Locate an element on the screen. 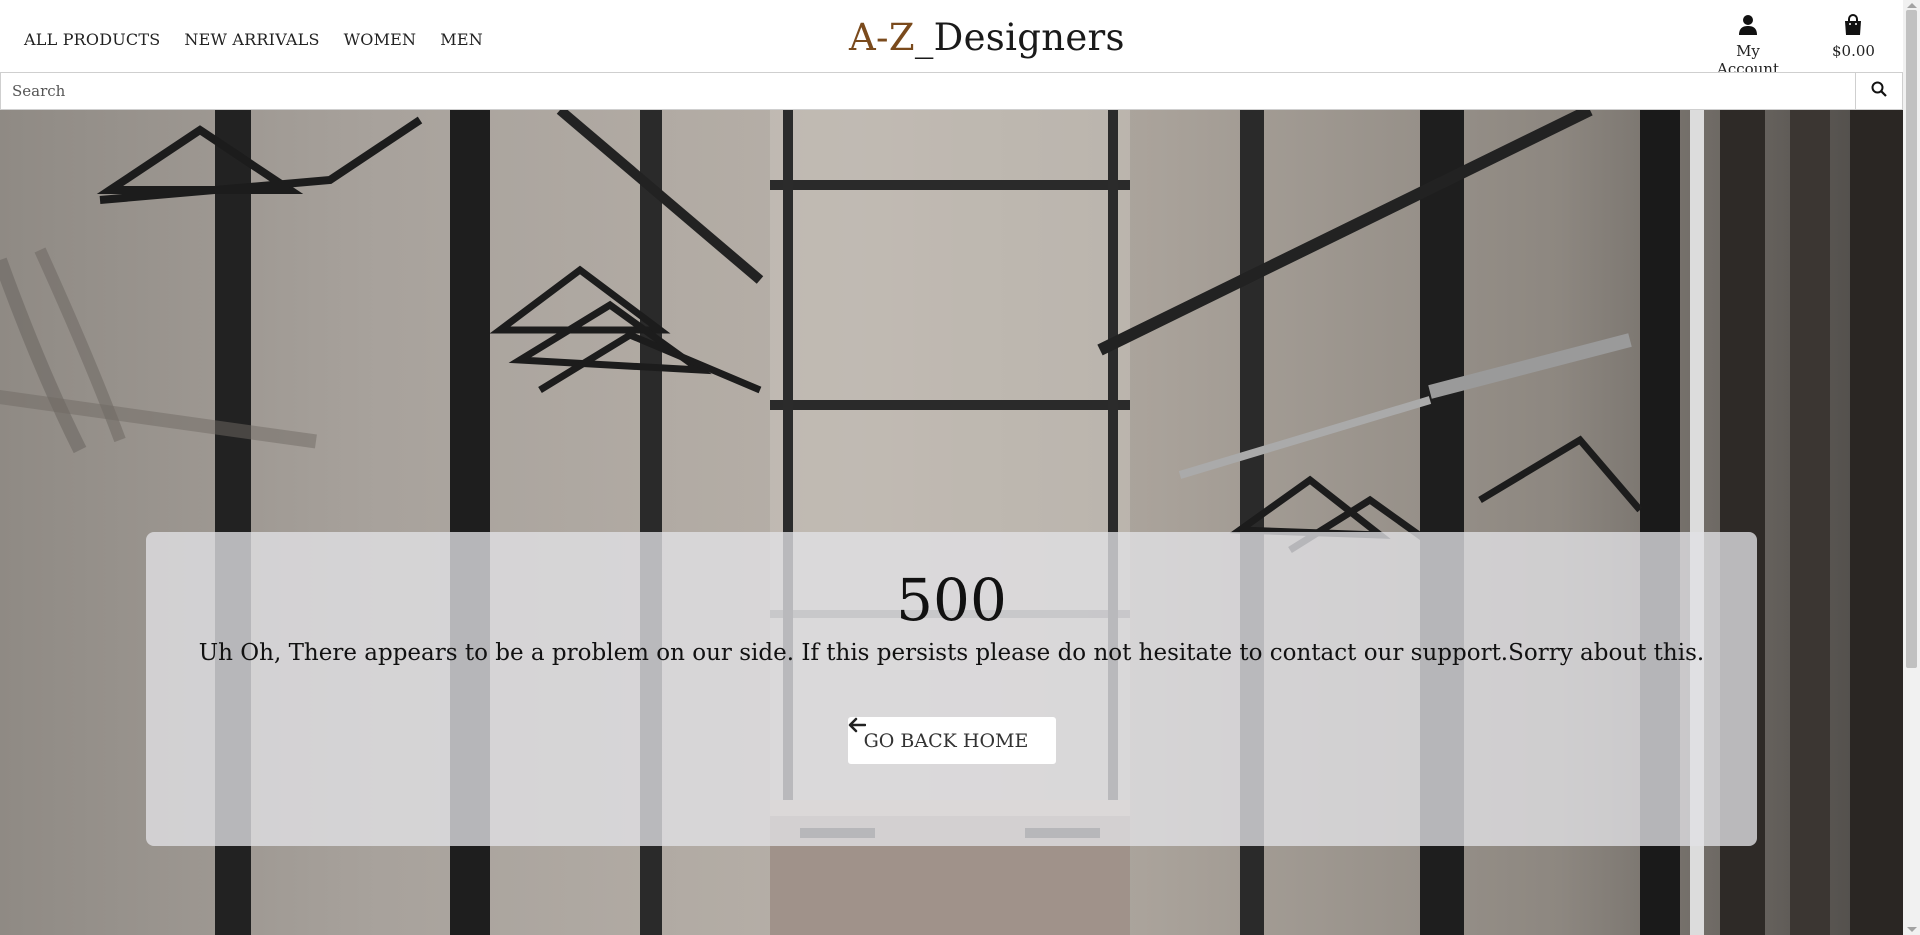 This screenshot has height=935, width=1920. shopping-bag-icon is located at coordinates (1853, 25).